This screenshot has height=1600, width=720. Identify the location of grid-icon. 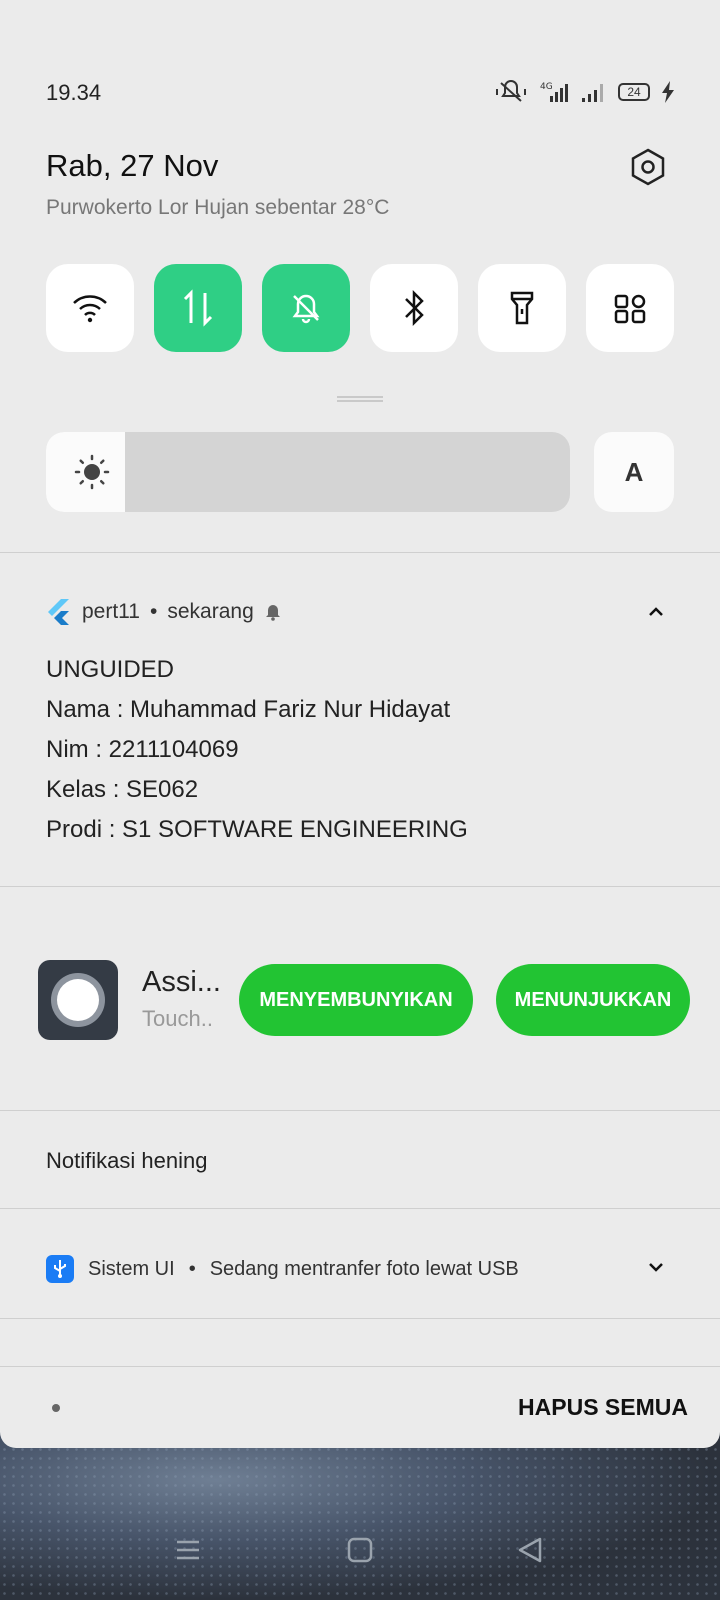
(630, 309).